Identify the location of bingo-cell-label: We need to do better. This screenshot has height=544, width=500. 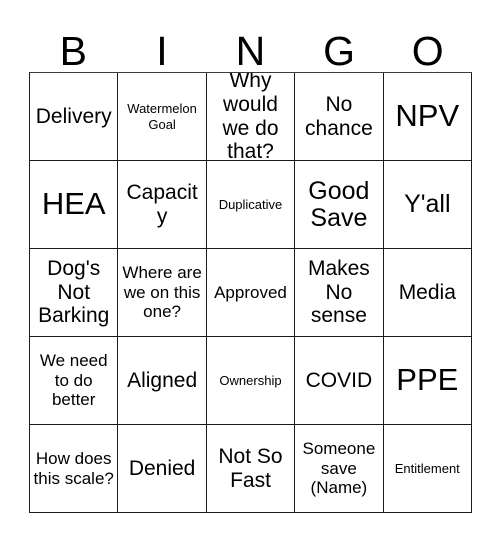
(73, 380).